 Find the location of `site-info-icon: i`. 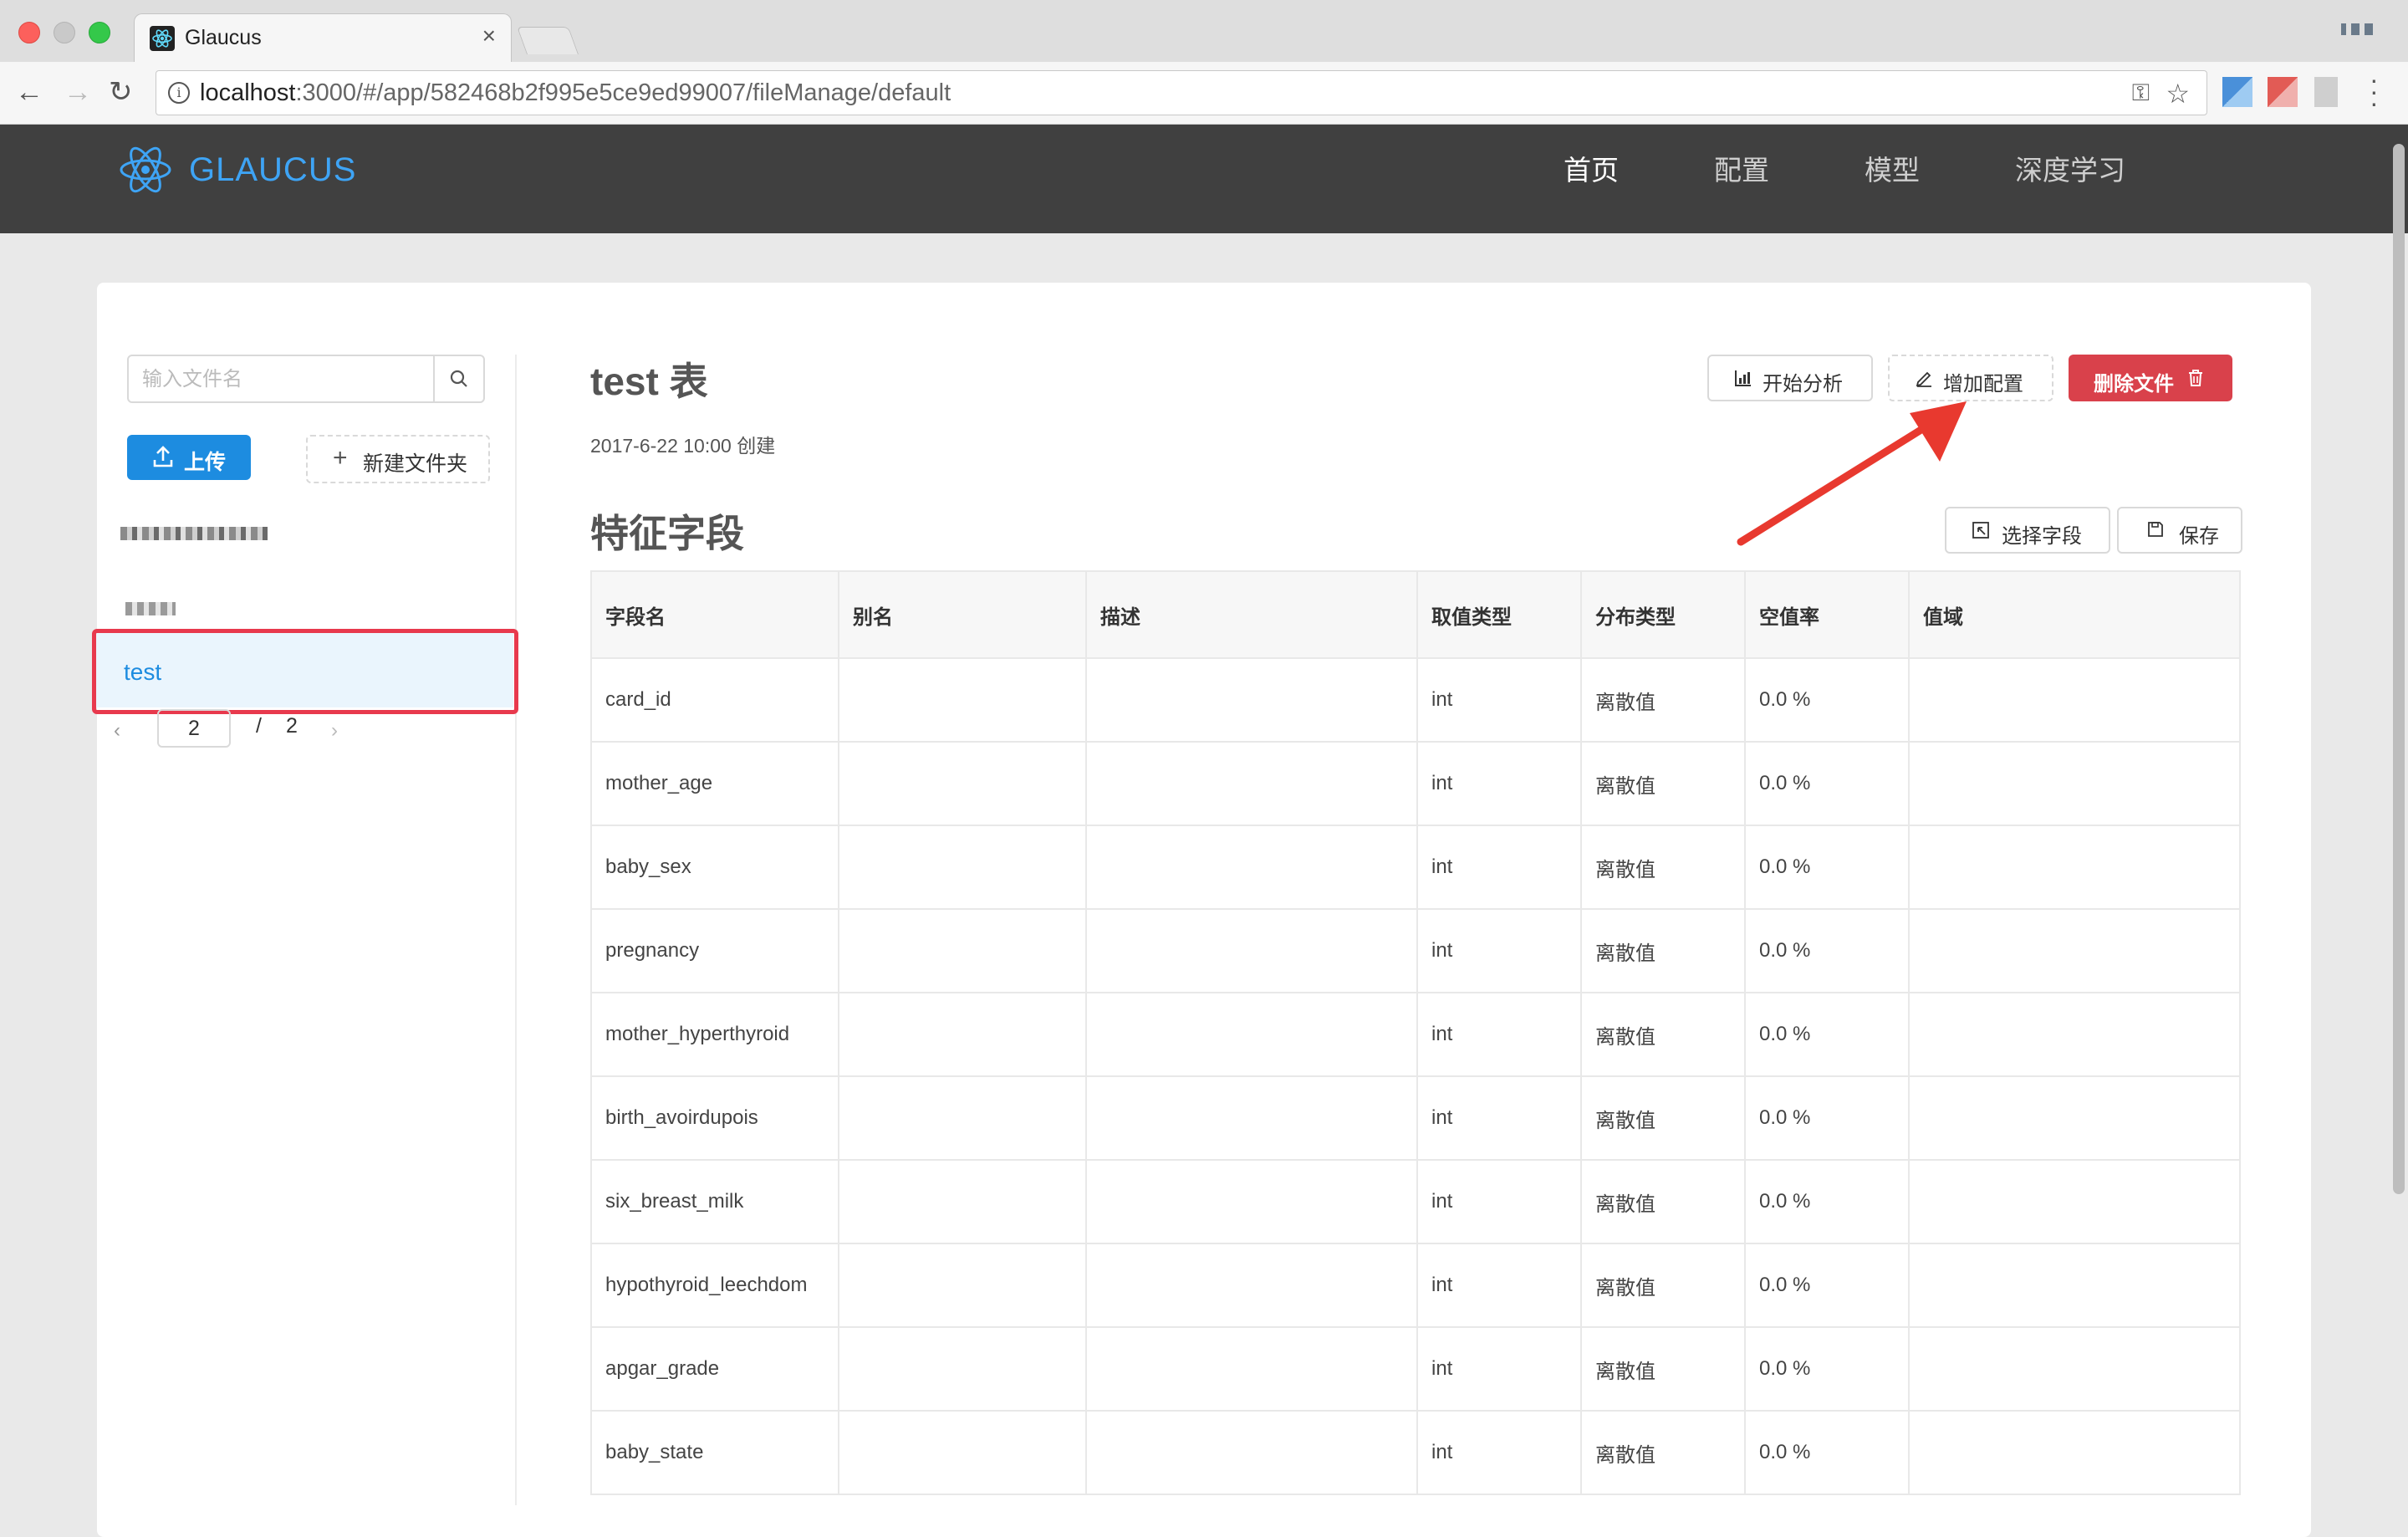

site-info-icon: i is located at coordinates (179, 93).